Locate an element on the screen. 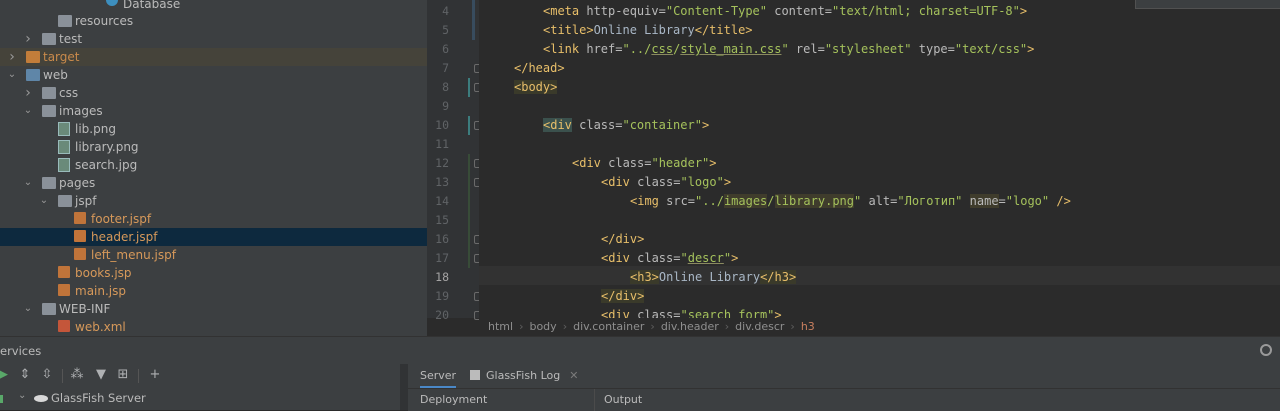 This screenshot has height=411, width=1280. code-line: <div class="descr"> is located at coordinates (669, 258).